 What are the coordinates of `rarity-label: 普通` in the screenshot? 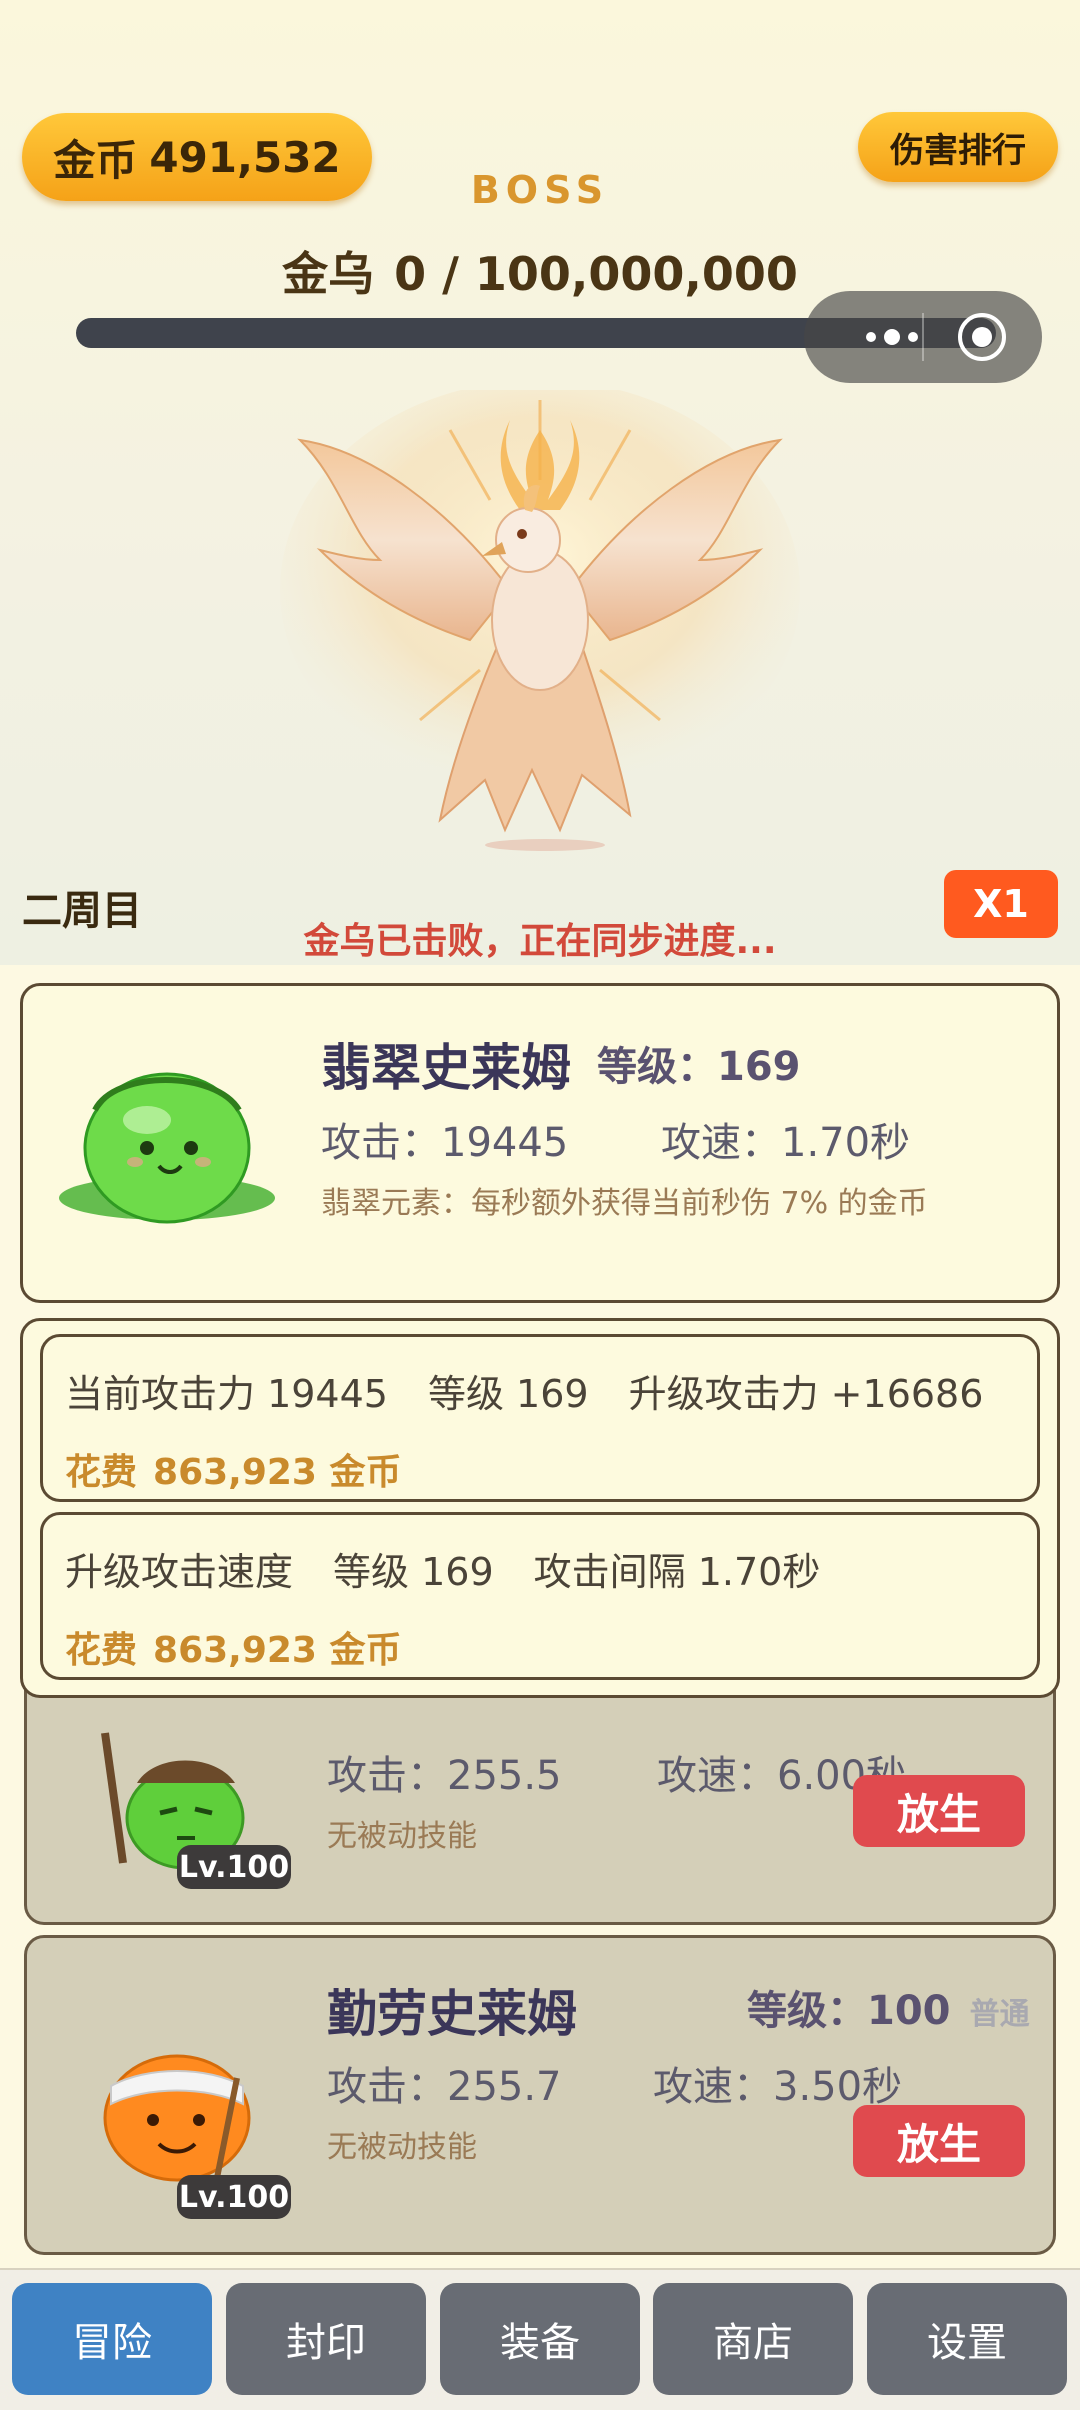 It's located at (999, 2014).